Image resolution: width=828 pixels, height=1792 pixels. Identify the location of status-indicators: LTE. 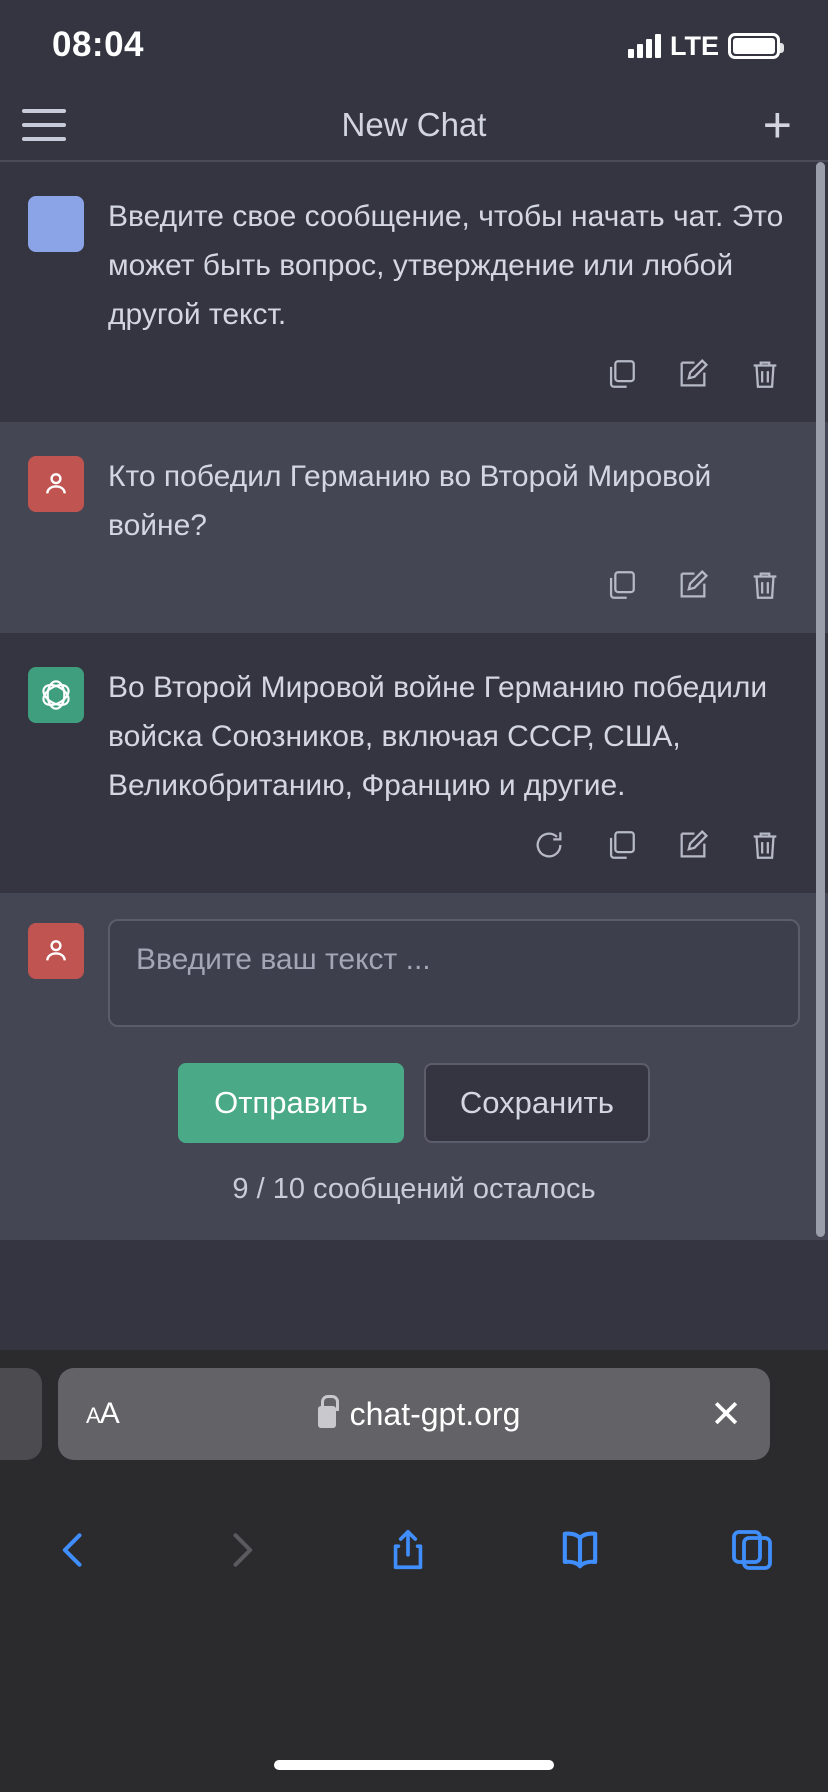
(706, 45).